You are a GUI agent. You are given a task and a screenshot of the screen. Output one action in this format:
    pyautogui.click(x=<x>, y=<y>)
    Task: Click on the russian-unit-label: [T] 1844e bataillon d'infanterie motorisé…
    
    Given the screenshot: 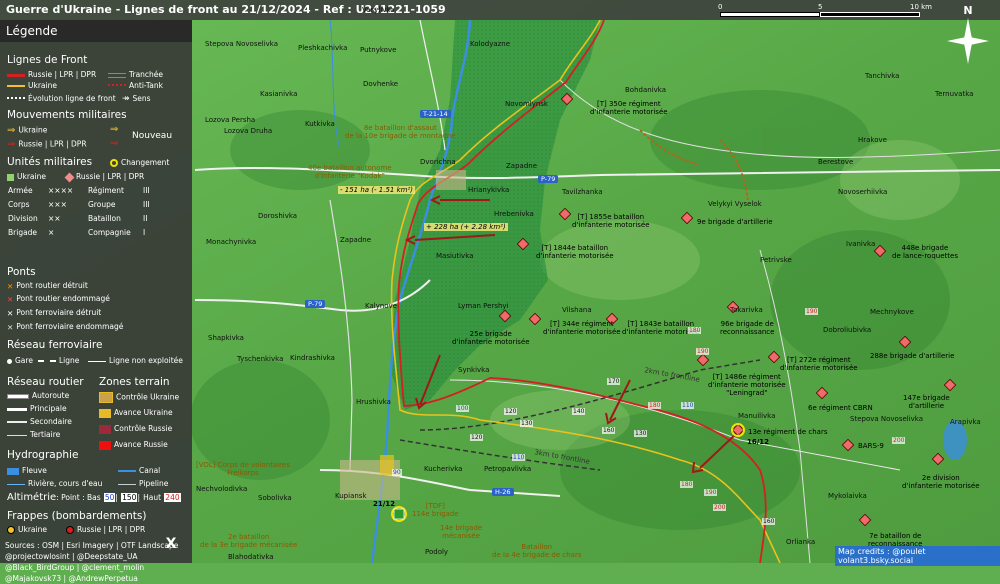 What is the action you would take?
    pyautogui.click(x=575, y=252)
    